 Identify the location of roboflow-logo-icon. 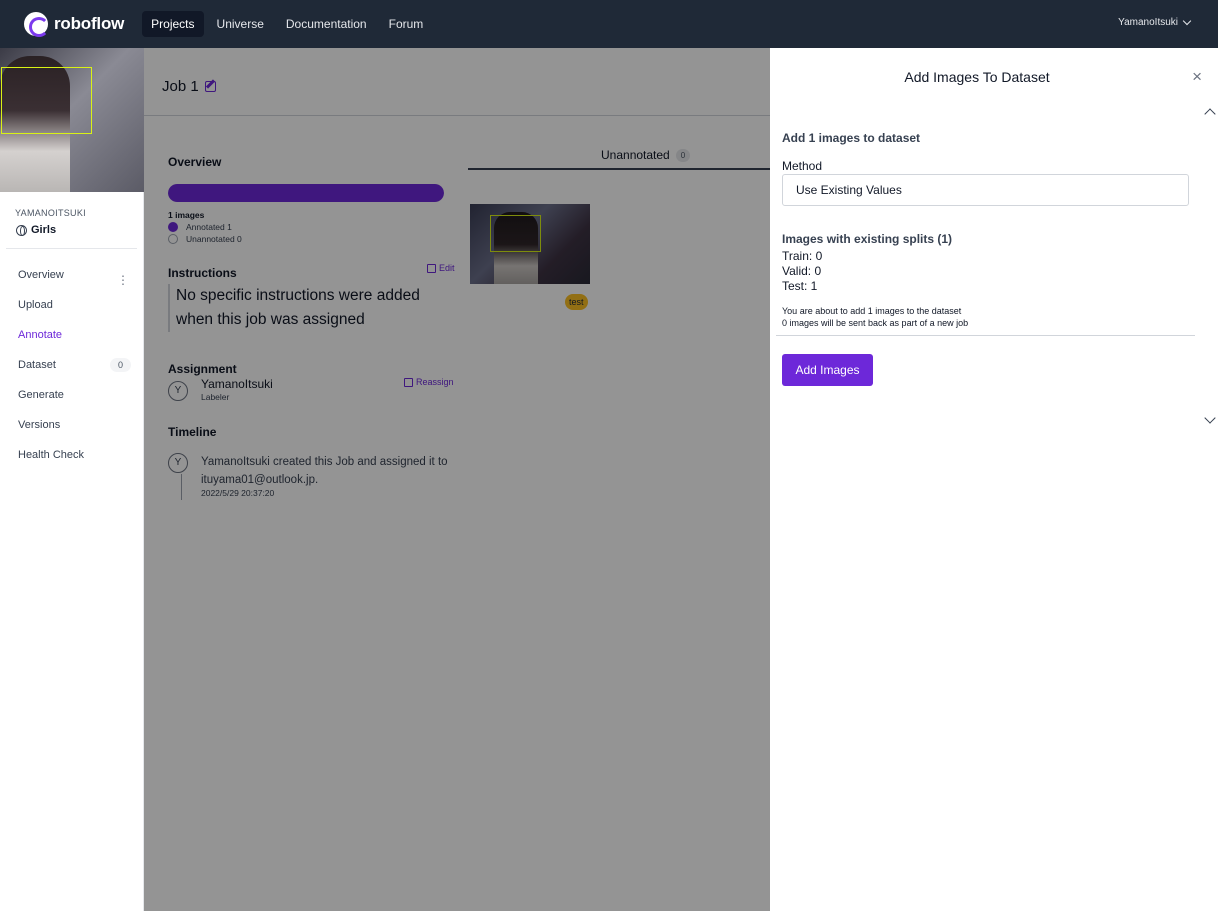
(36, 24).